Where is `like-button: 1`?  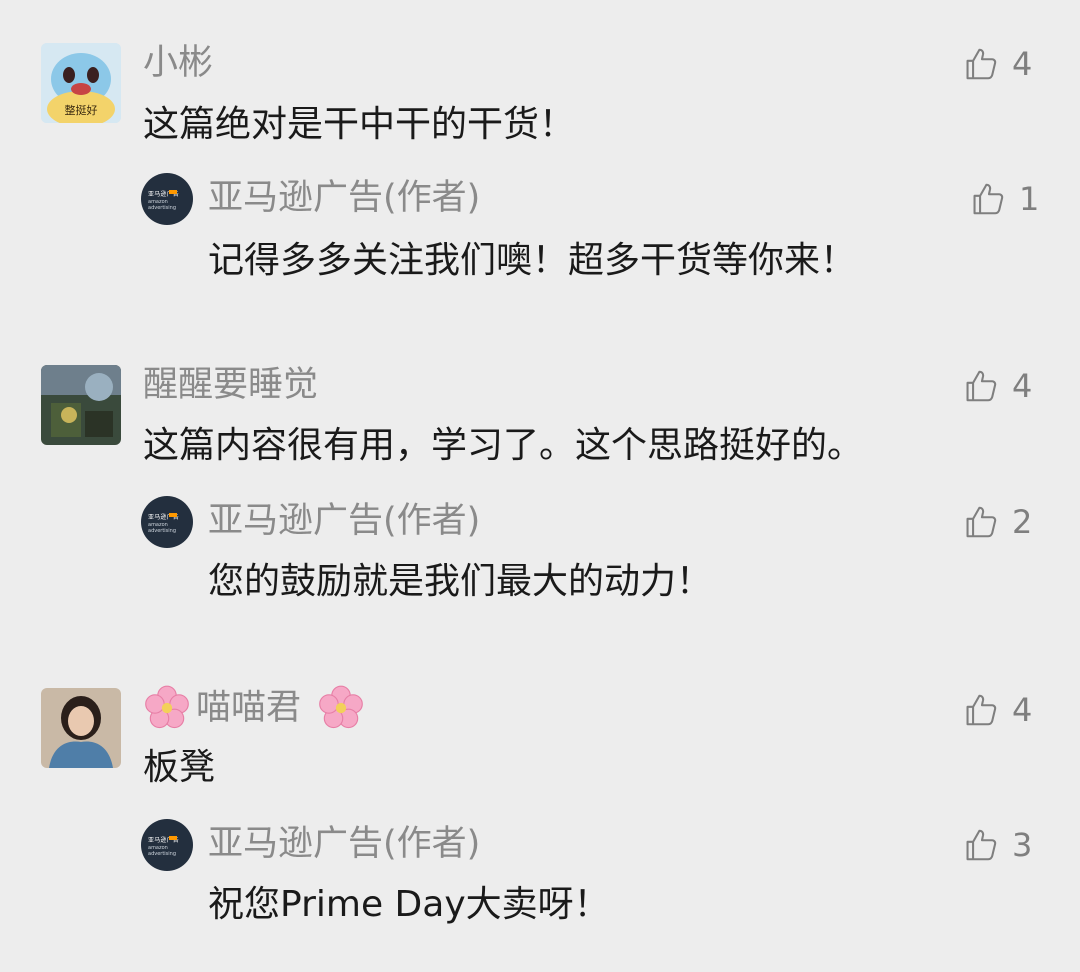
like-button: 1 is located at coordinates (1004, 199).